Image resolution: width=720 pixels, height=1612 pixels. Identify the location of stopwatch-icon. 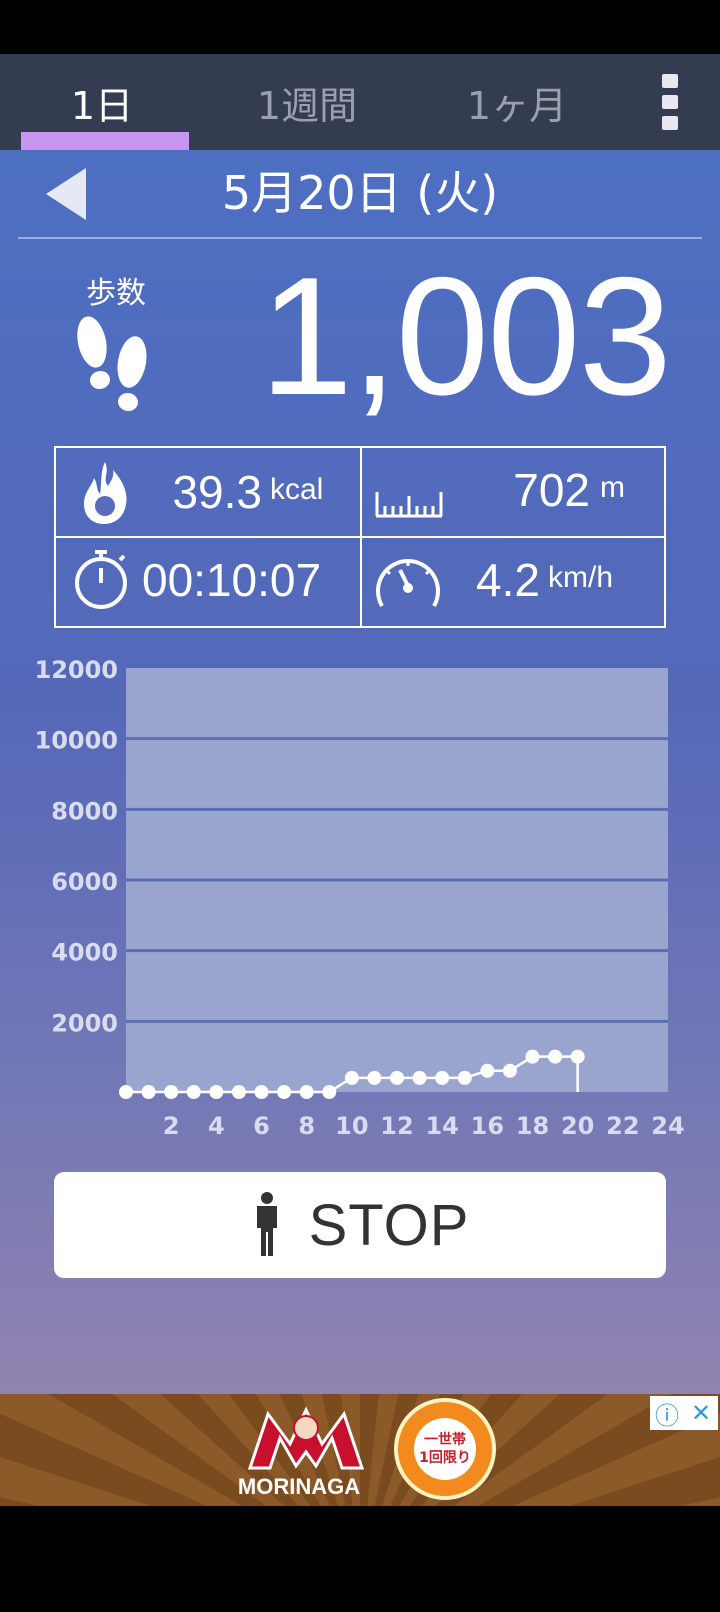
(101, 579).